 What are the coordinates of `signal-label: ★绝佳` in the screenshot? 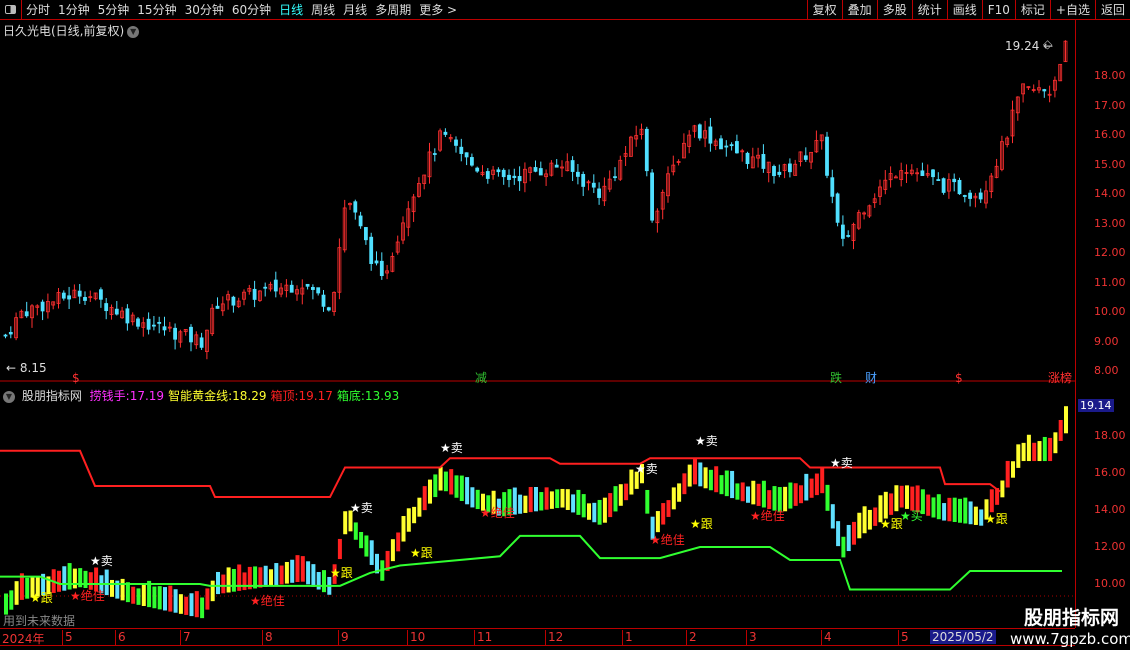 It's located at (667, 539).